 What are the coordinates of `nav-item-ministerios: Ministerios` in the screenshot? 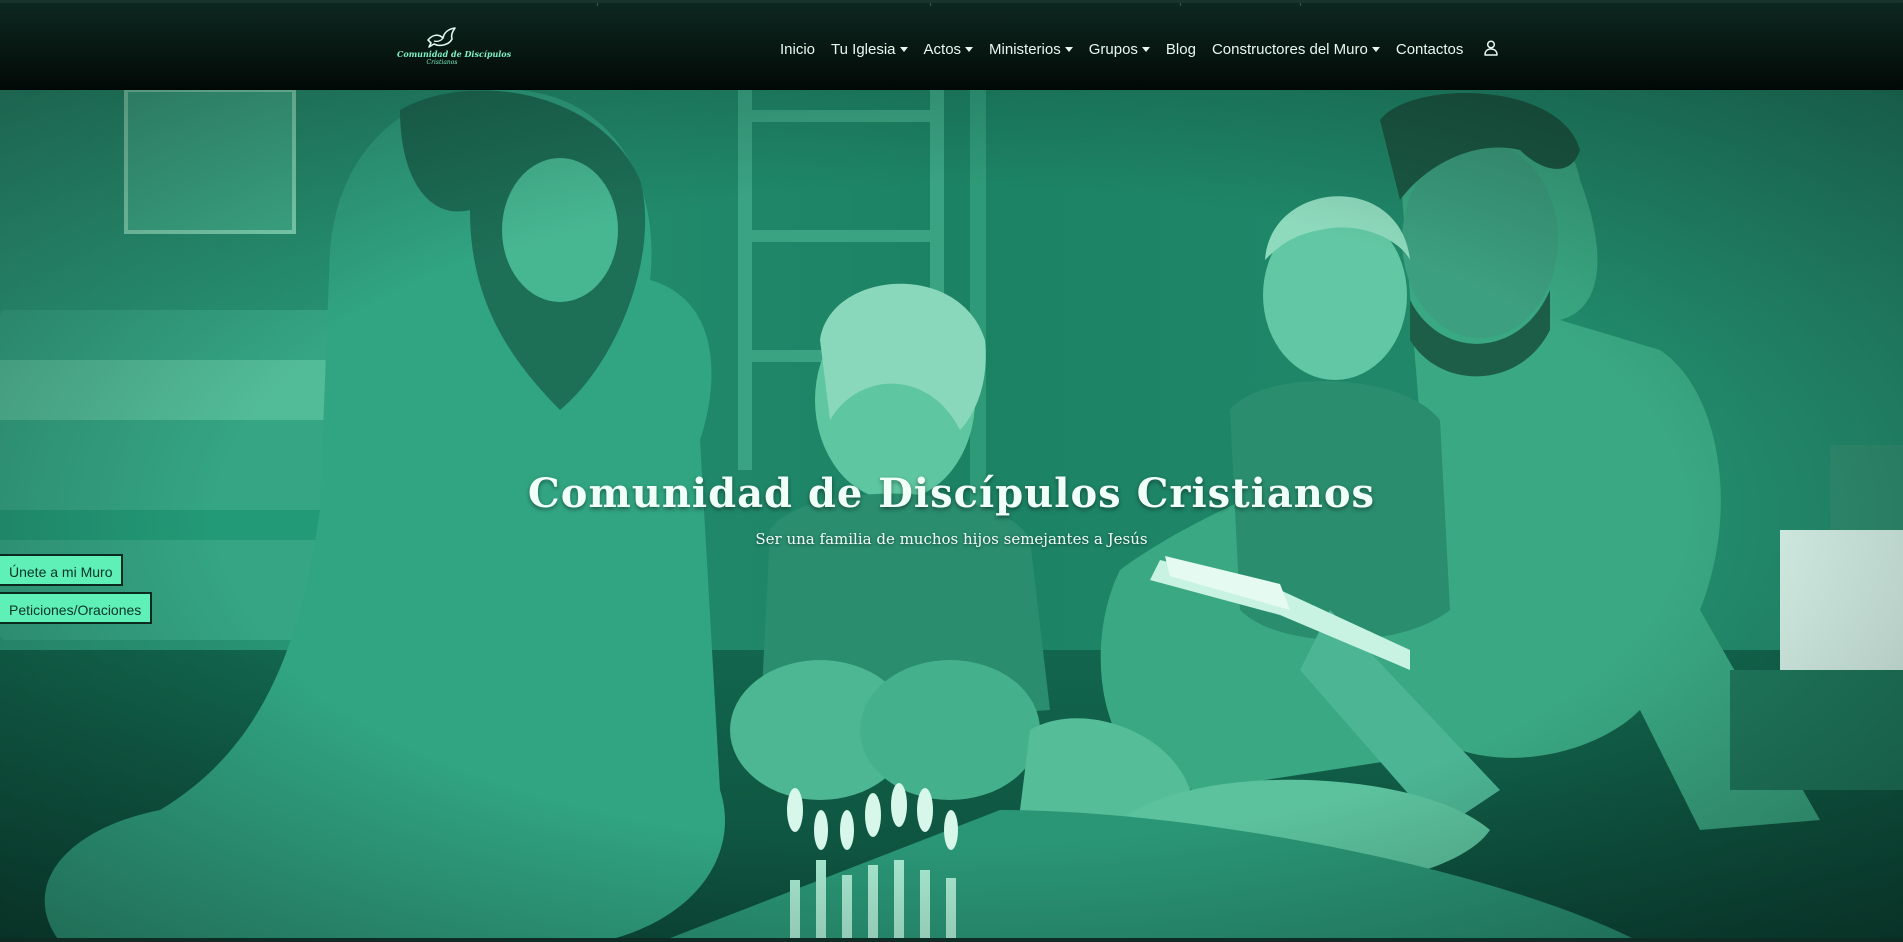 It's located at (1031, 49).